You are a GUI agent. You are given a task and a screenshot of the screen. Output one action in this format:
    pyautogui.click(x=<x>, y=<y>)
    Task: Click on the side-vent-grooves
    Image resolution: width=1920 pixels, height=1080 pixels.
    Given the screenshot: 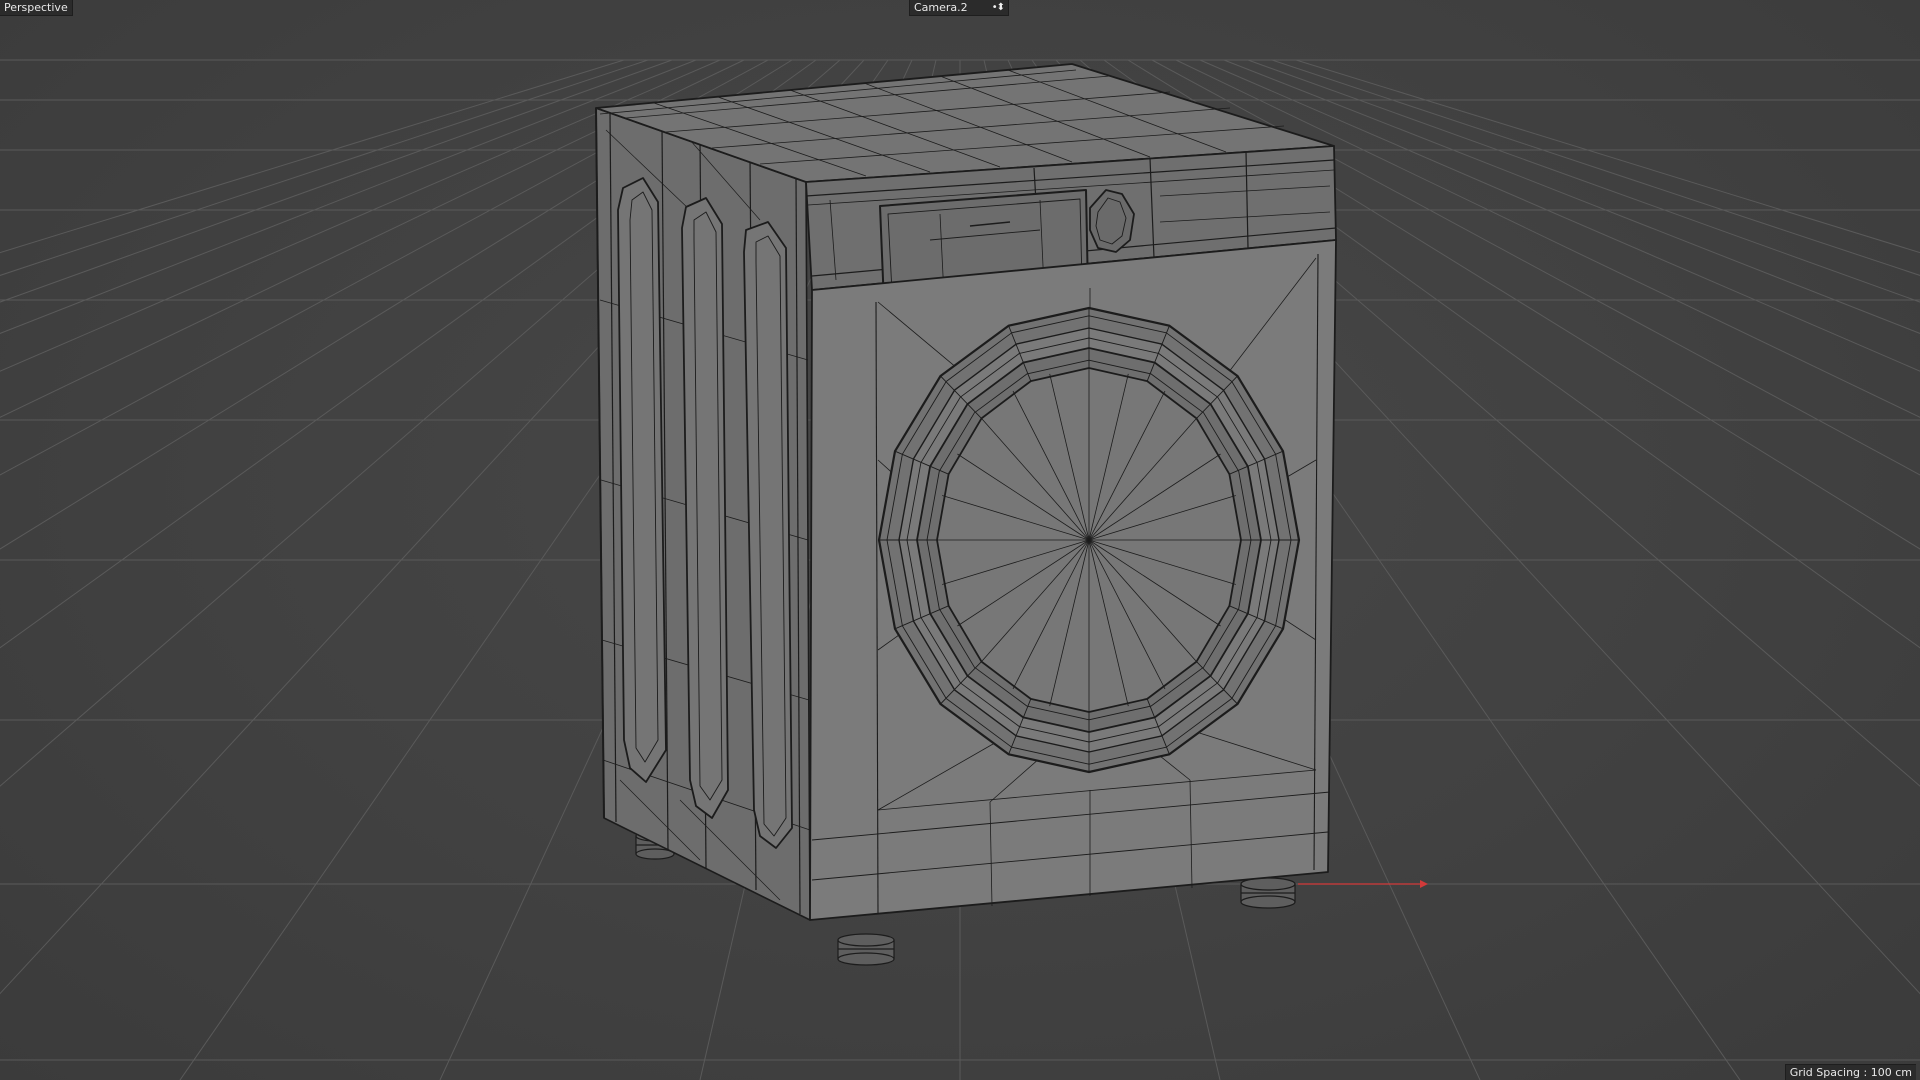 What is the action you would take?
    pyautogui.click(x=705, y=513)
    